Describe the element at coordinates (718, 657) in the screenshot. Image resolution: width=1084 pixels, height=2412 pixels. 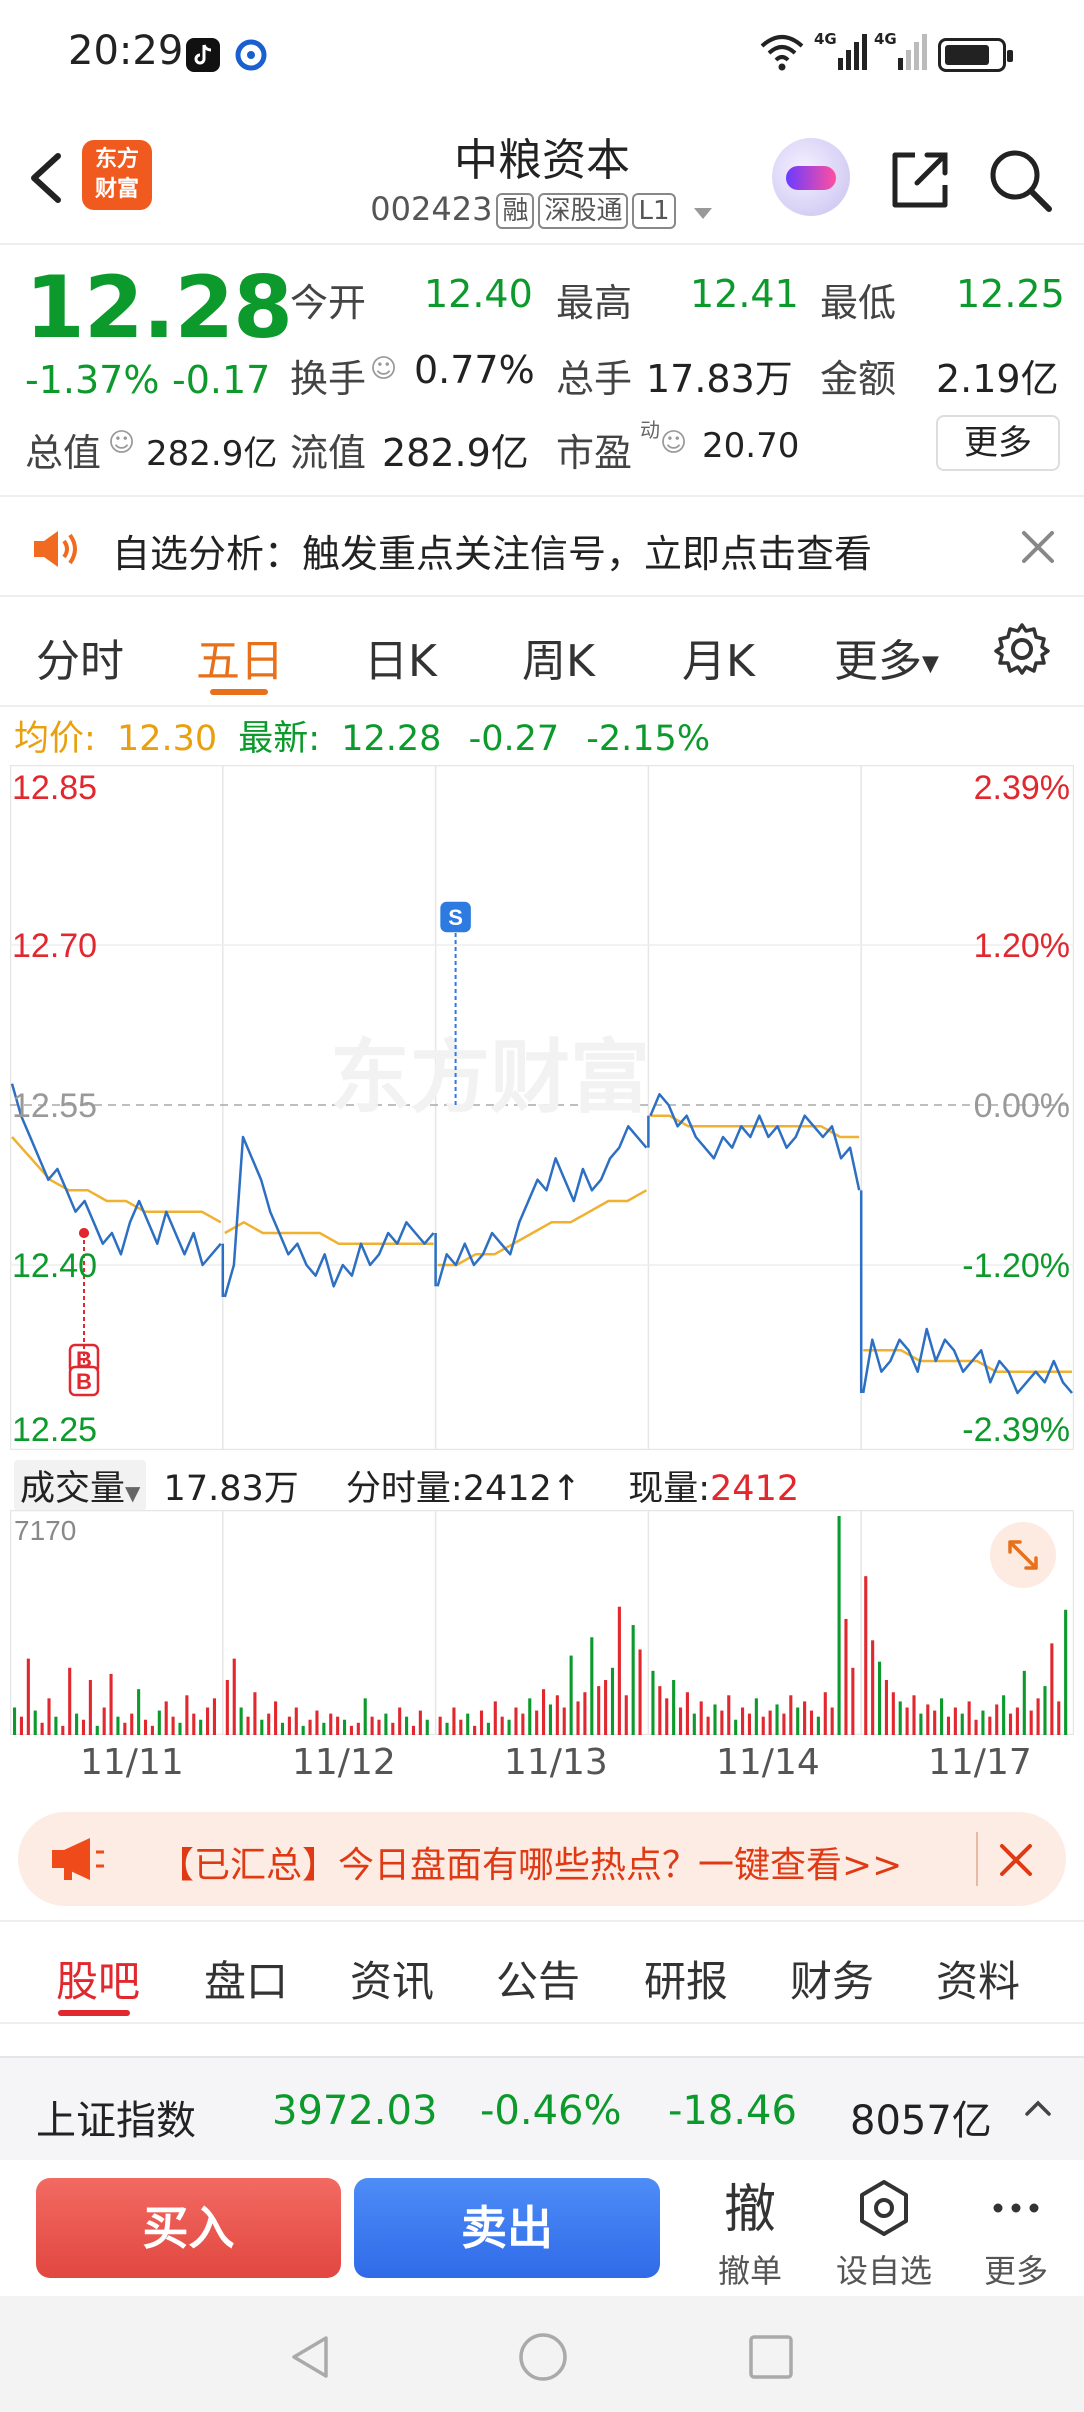
I see `tab-monthly-k: 月K` at that location.